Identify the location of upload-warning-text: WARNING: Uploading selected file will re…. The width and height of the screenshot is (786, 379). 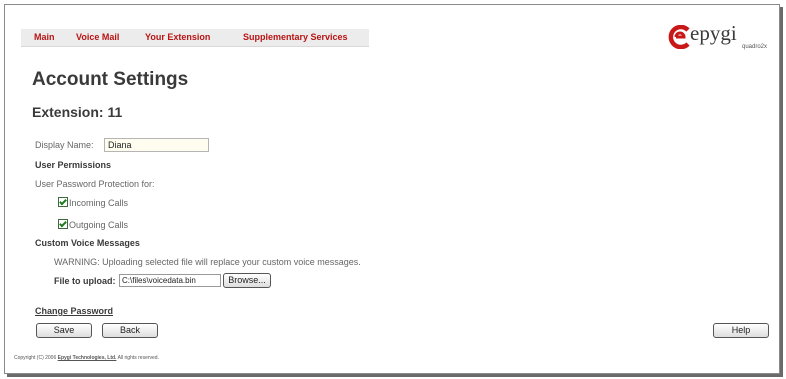
(207, 262).